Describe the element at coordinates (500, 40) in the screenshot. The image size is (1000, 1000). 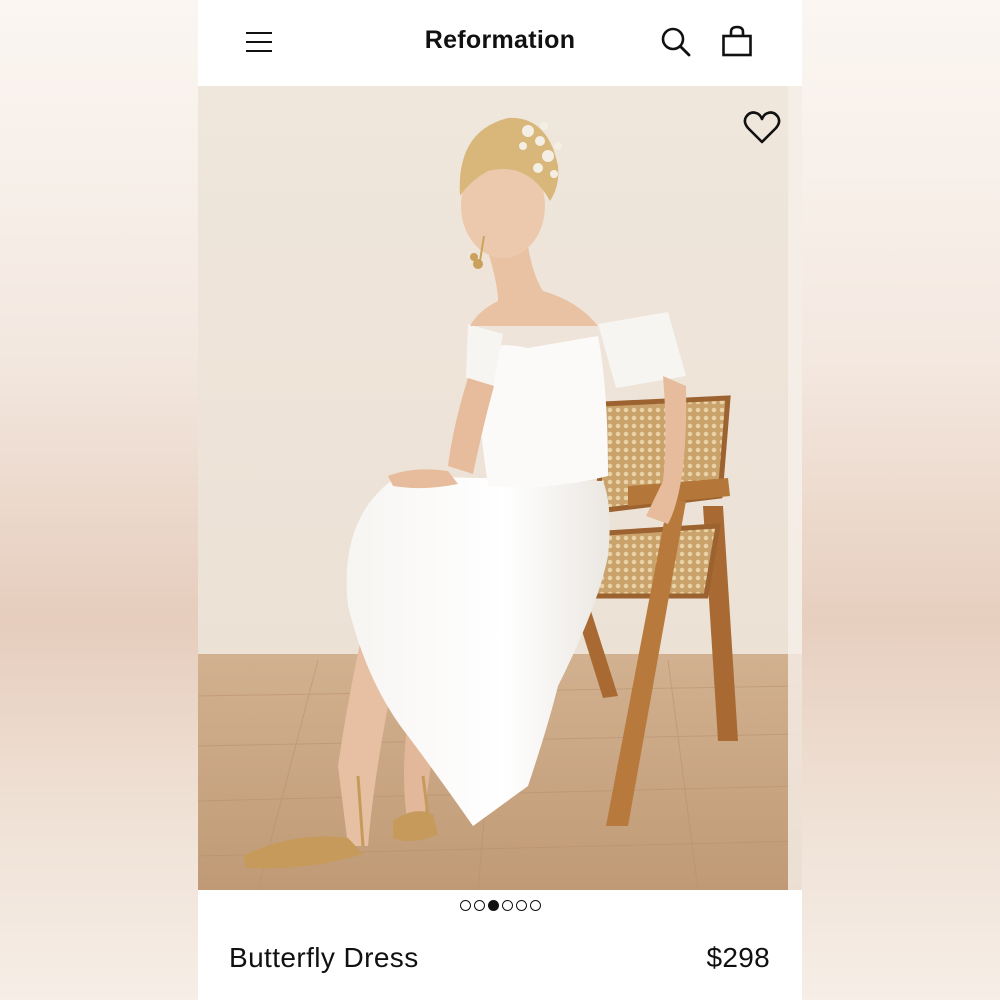
I see `brand-logo: Reformation` at that location.